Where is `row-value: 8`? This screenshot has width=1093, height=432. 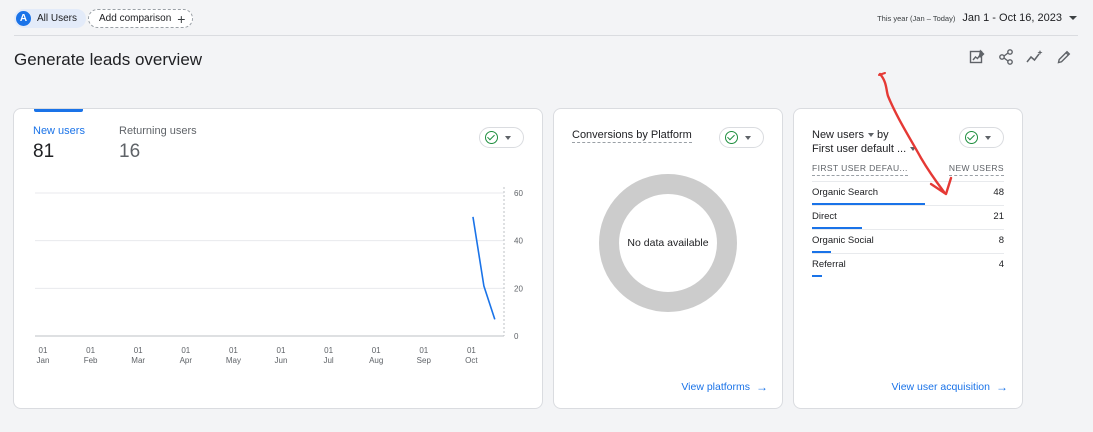 row-value: 8 is located at coordinates (1001, 240).